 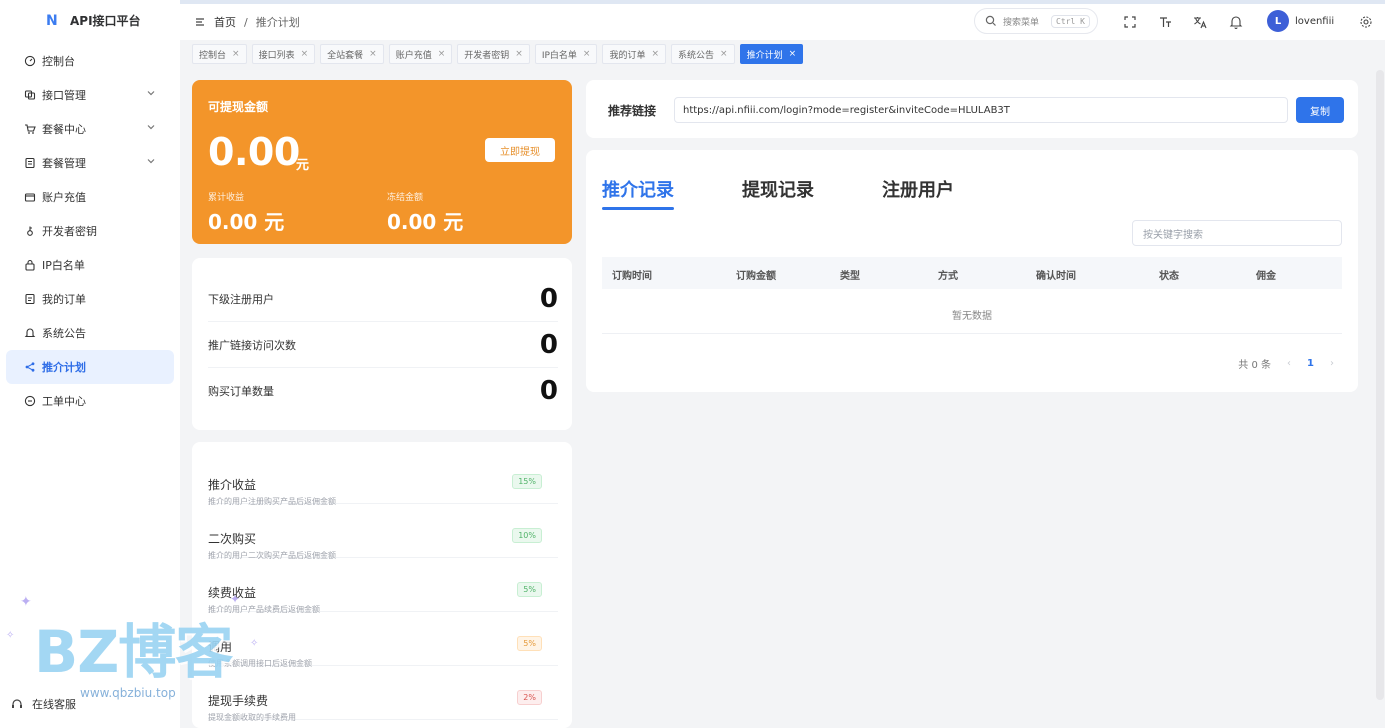 What do you see at coordinates (213, 55) in the screenshot?
I see `tab-label: 控制台` at bounding box center [213, 55].